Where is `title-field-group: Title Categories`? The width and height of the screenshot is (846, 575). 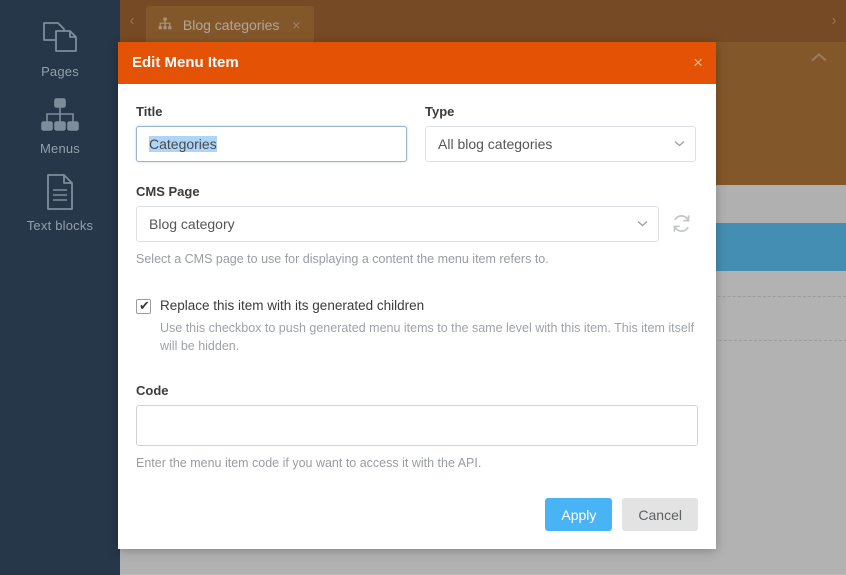
title-field-group: Title Categories is located at coordinates (271, 133).